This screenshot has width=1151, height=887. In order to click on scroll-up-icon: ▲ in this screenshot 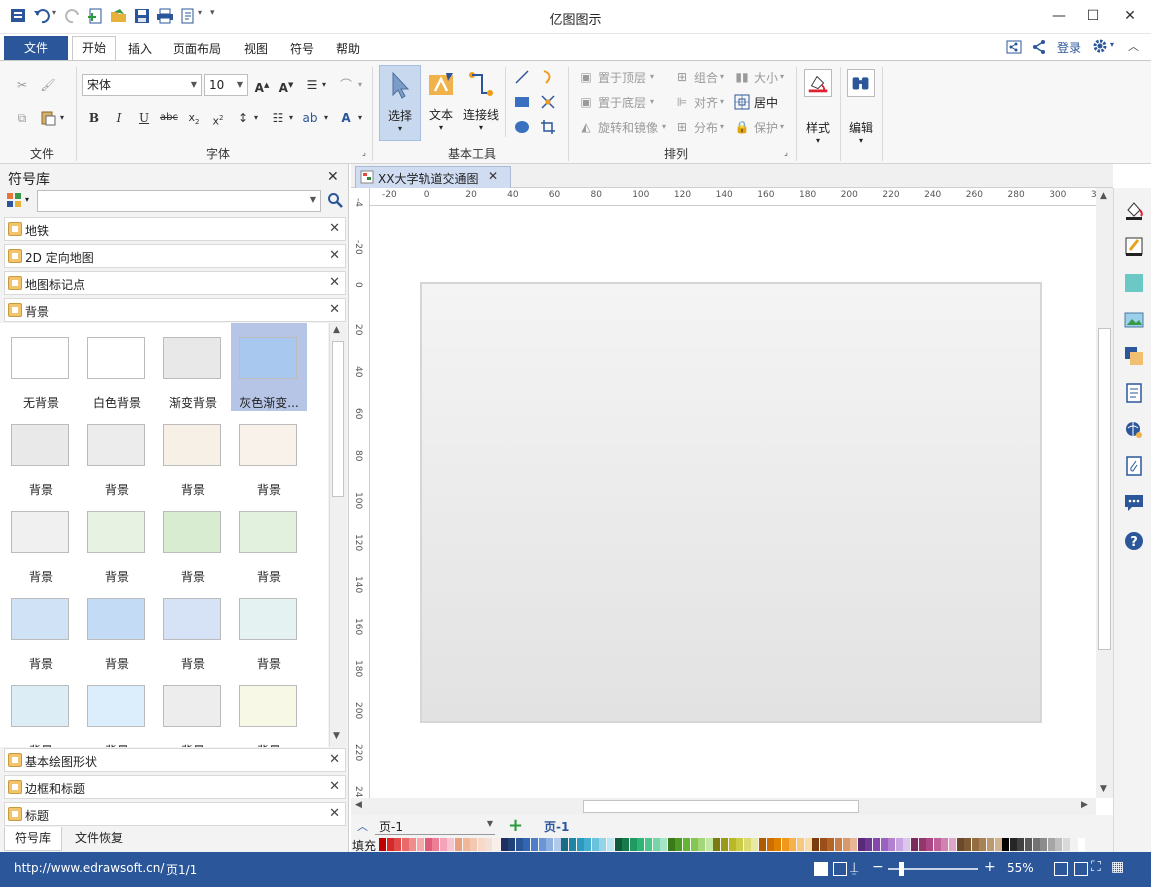, I will do `click(1103, 196)`.